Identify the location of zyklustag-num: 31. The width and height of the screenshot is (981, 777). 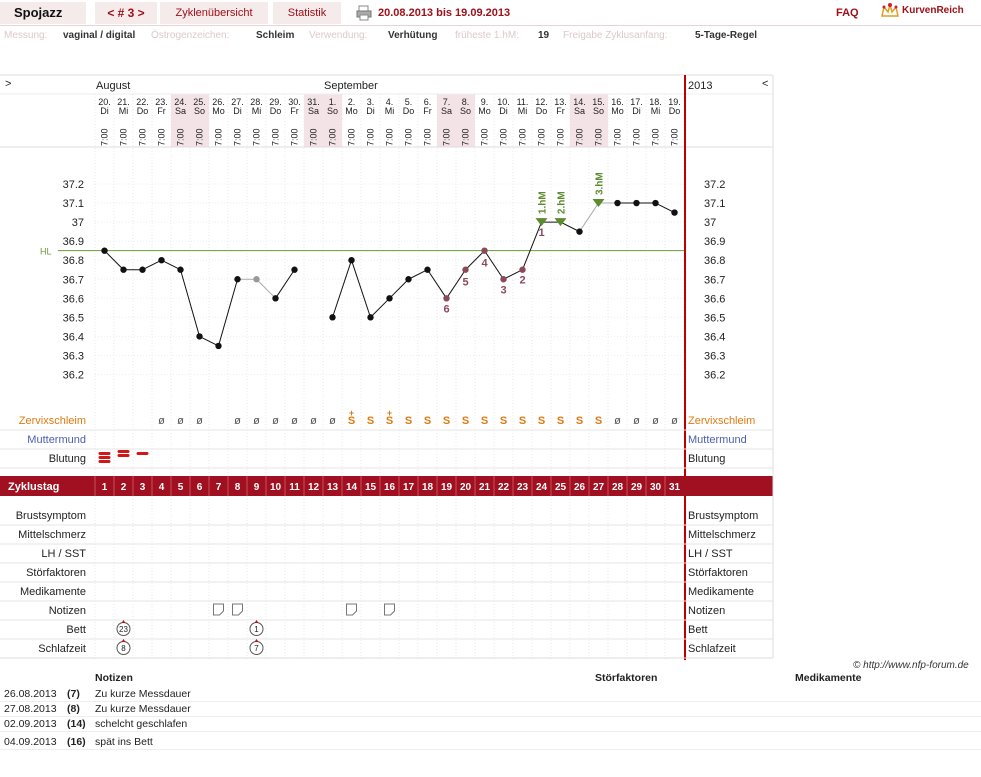
(675, 487).